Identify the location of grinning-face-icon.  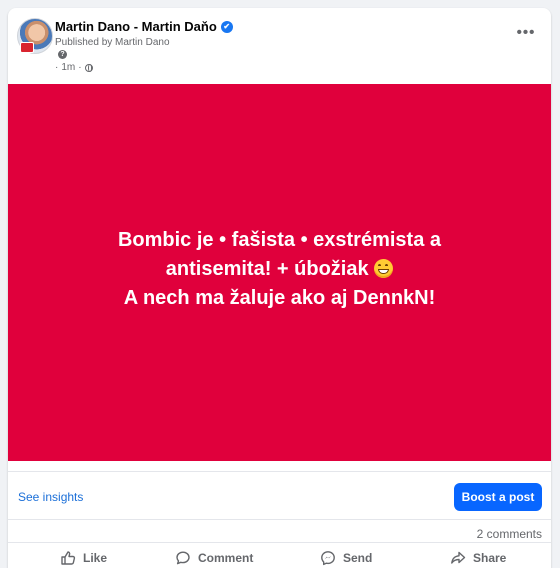
(384, 268).